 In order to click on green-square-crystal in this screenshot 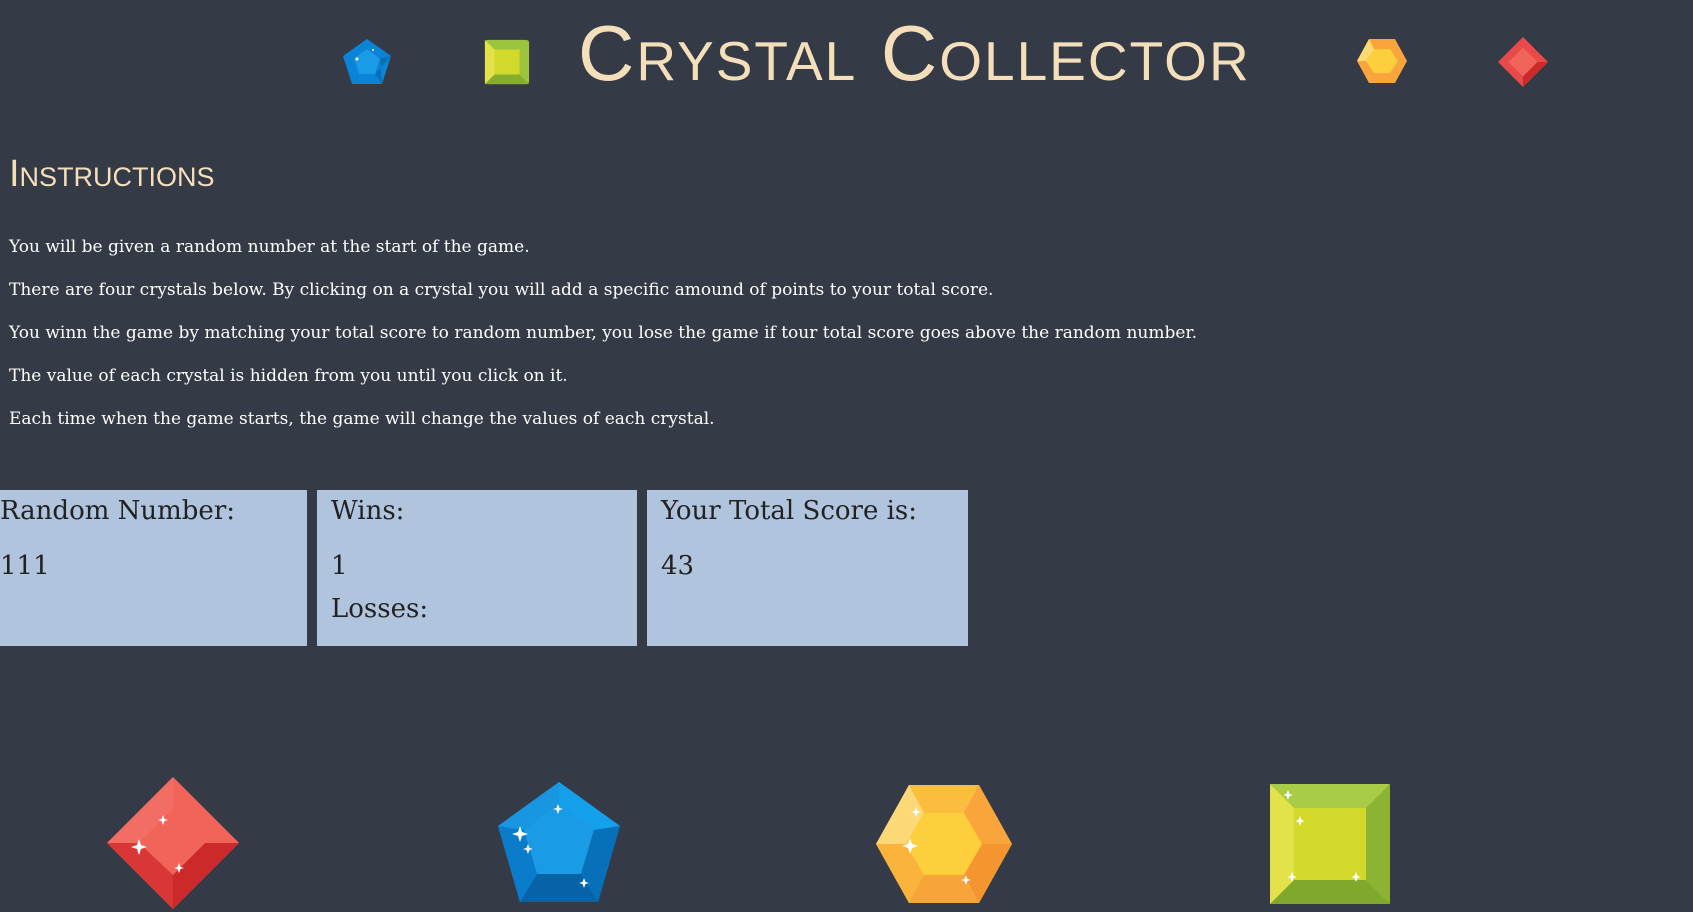, I will do `click(1330, 844)`.